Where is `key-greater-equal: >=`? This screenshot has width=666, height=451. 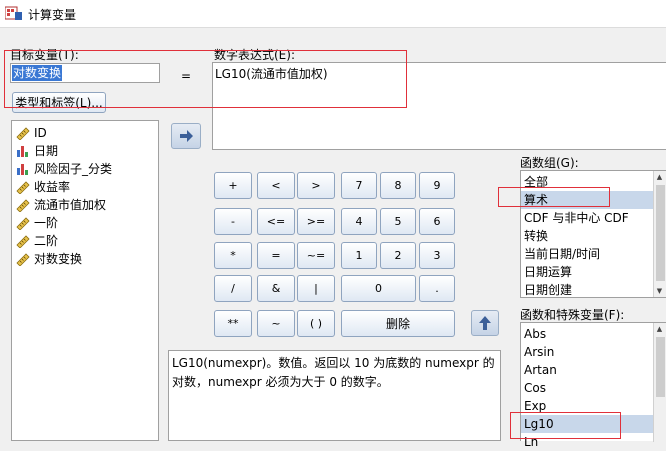
key-greater-equal: >= is located at coordinates (316, 221).